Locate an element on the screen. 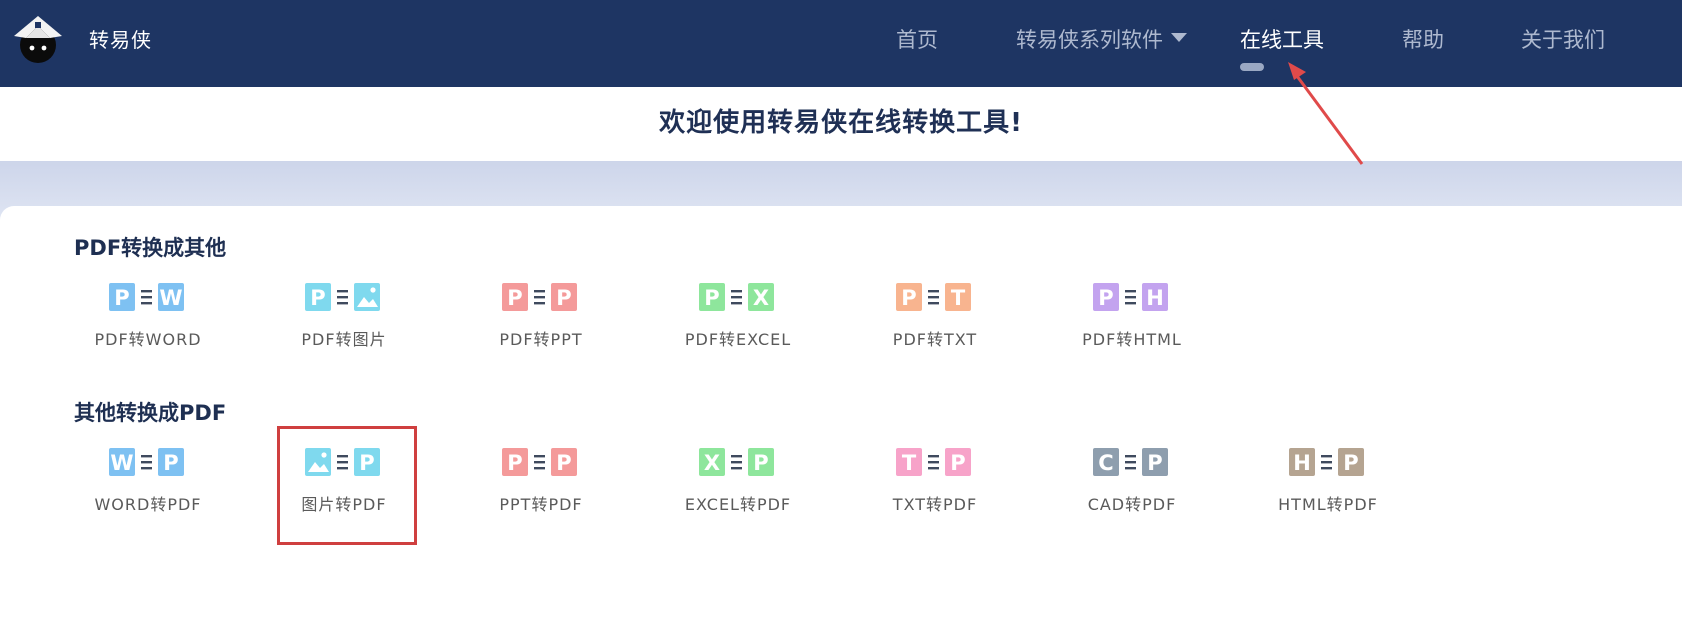  highlight-box-image-to-pdf is located at coordinates (347, 485).